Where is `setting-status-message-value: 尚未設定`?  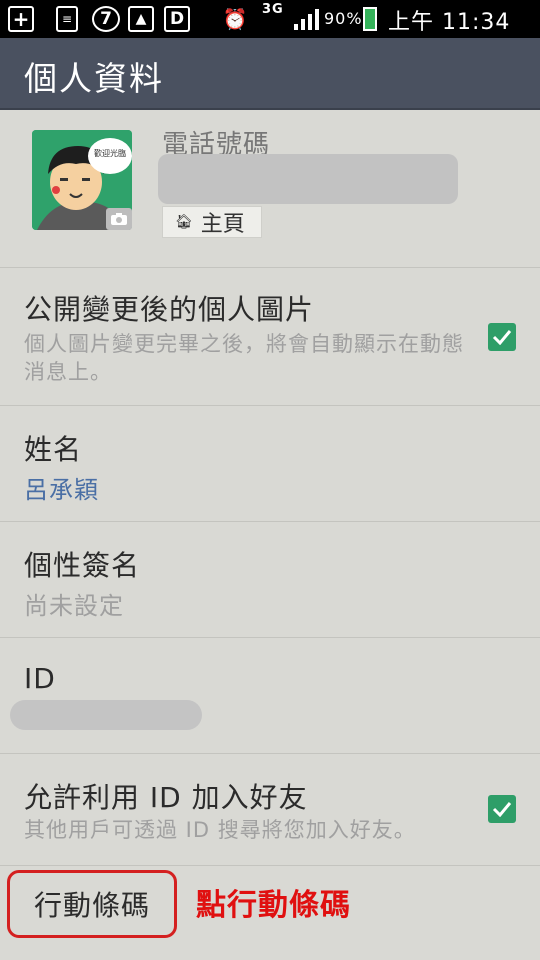 setting-status-message-value: 尚未設定 is located at coordinates (74, 606).